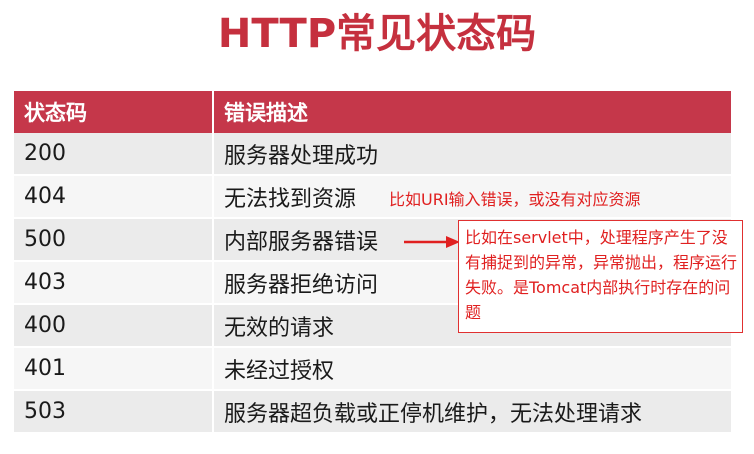  Describe the element at coordinates (114, 197) in the screenshot. I see `status-code-cell: 404` at that location.